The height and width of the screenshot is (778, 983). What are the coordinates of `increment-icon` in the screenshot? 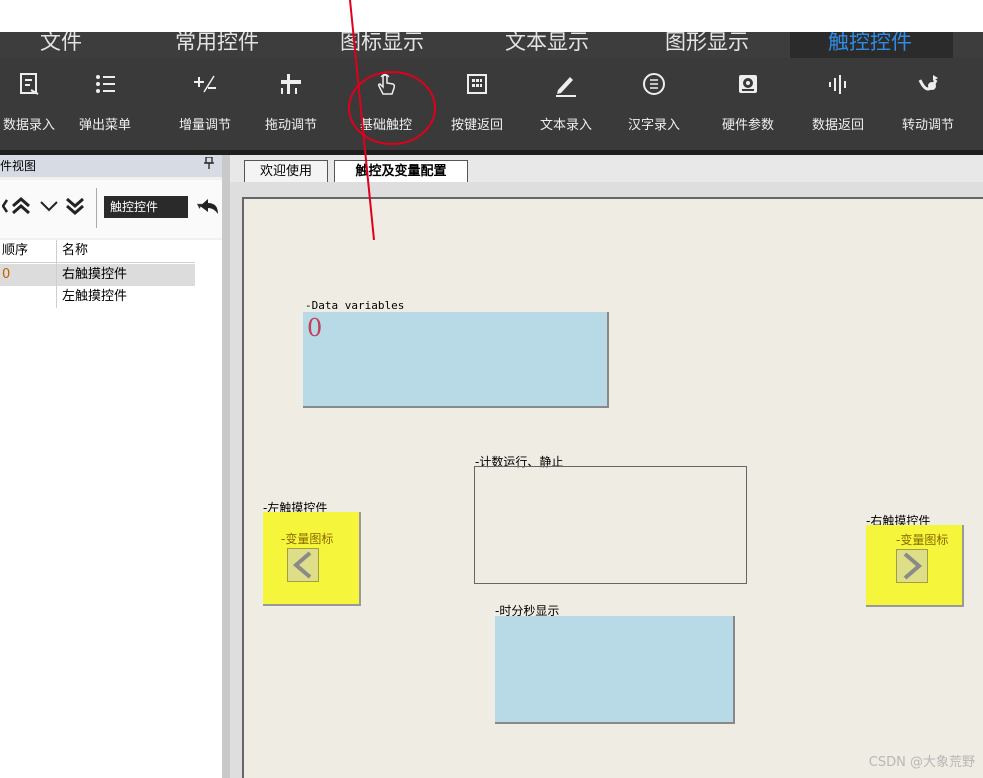 It's located at (205, 85).